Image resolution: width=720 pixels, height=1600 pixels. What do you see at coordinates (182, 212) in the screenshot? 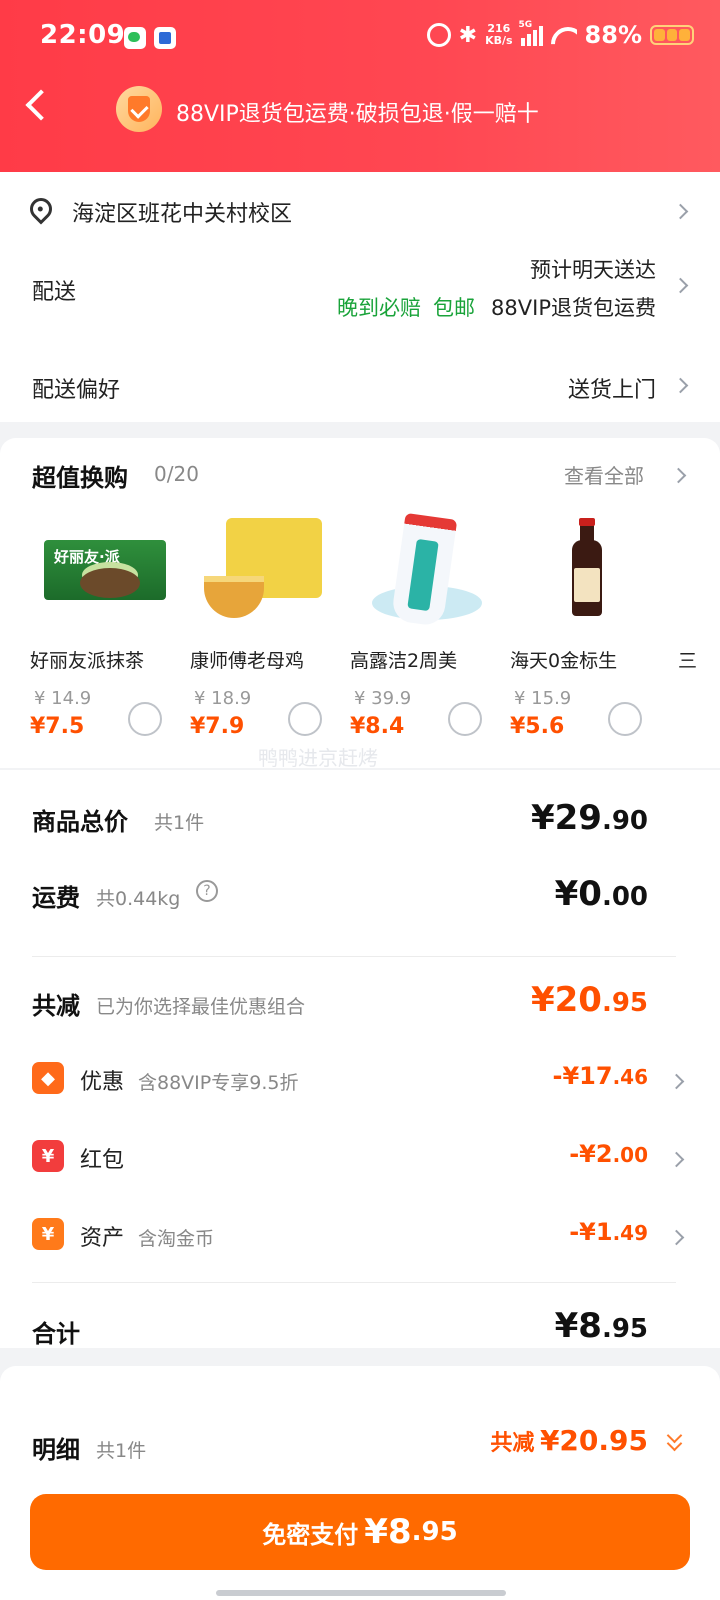
I see `delivery-address: 海淀区班花中关村校区` at bounding box center [182, 212].